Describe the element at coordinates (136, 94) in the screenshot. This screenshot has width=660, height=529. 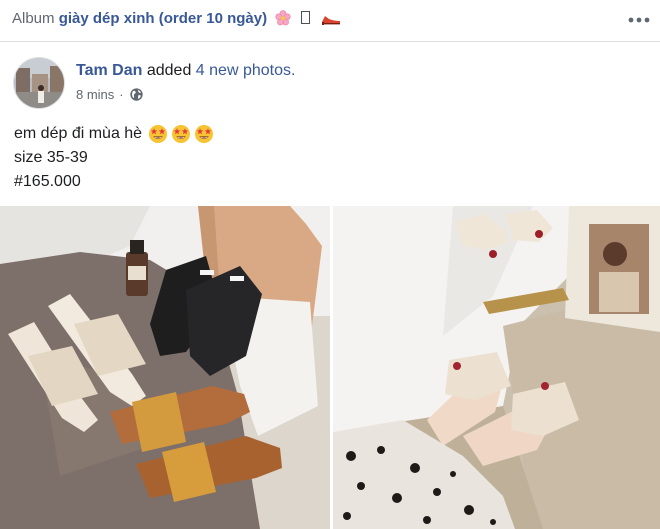
I see `globe-icon` at that location.